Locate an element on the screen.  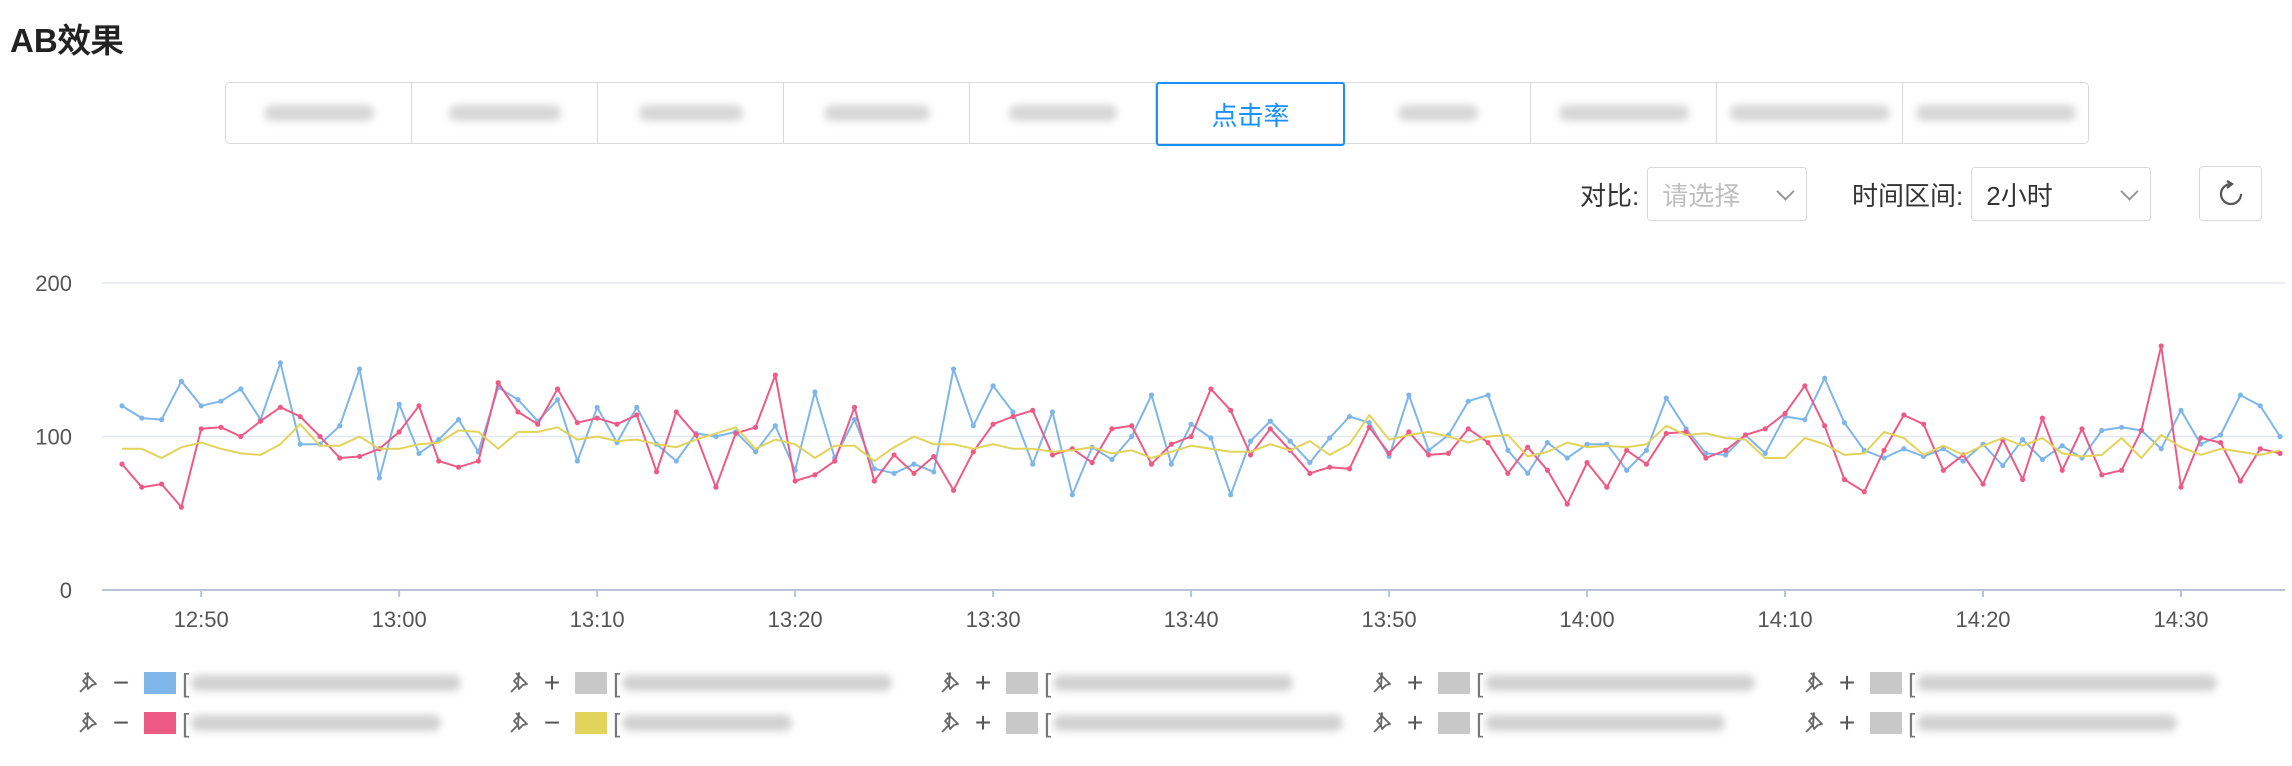
x-tick-label: 14:30 is located at coordinates (2180, 618).